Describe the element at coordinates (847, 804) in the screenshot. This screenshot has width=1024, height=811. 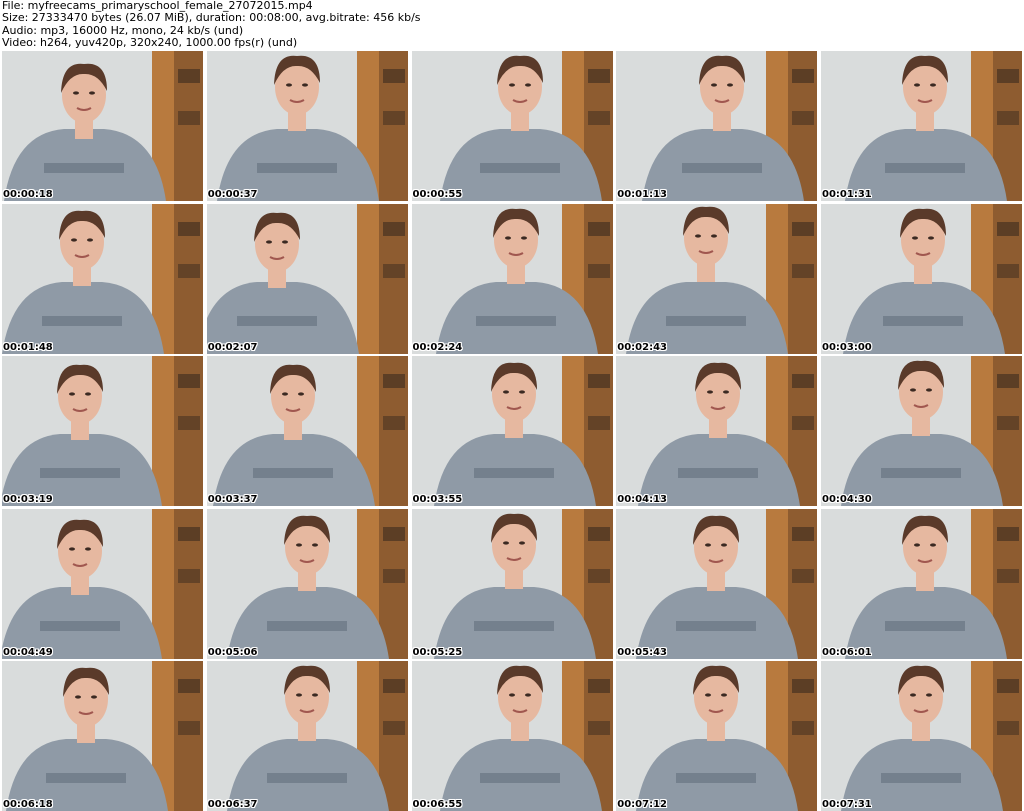
I see `thumbnail-timestamp: 00:07:31` at that location.